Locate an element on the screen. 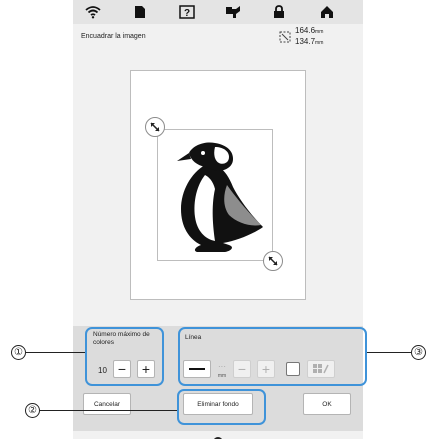  help-icon: ? is located at coordinates (187, 12).